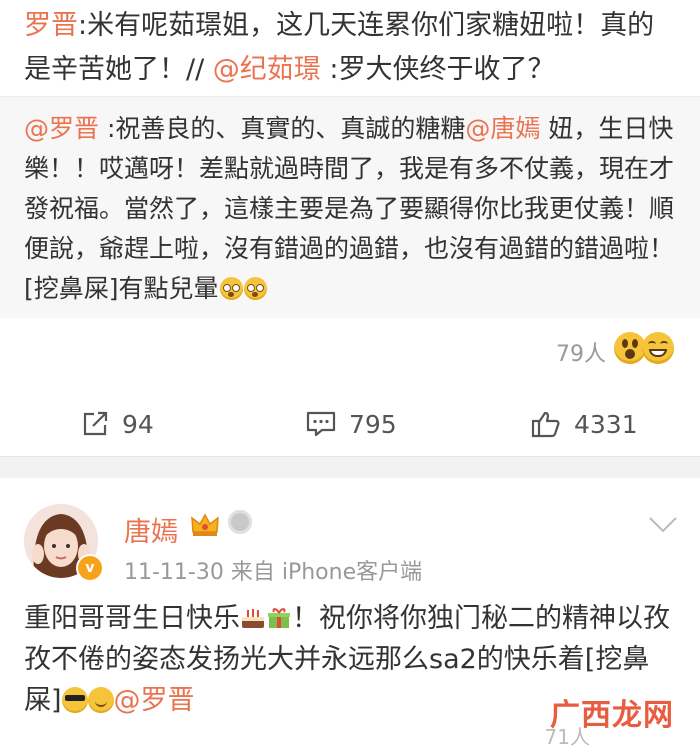 Image resolution: width=700 pixels, height=750 pixels. I want to click on share-count: 94, so click(138, 424).